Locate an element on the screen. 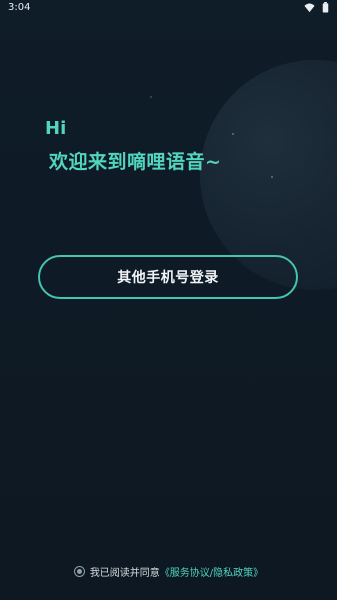 This screenshot has width=337, height=600. agreement-radio-button is located at coordinates (79, 571).